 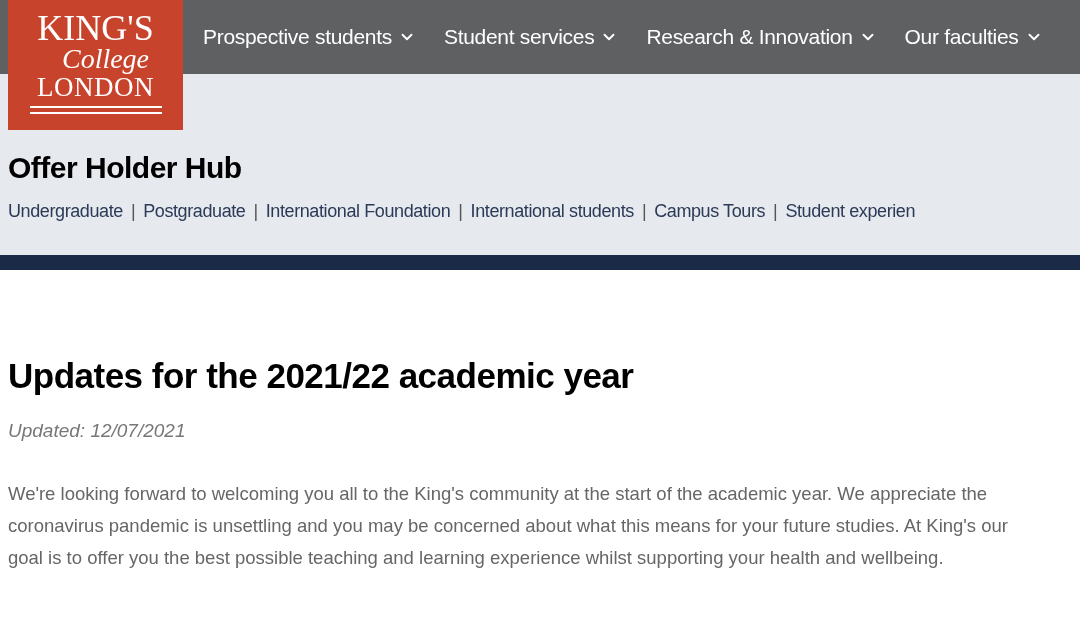 What do you see at coordinates (973, 37) in the screenshot?
I see `nav-menu-link: Our faculties` at bounding box center [973, 37].